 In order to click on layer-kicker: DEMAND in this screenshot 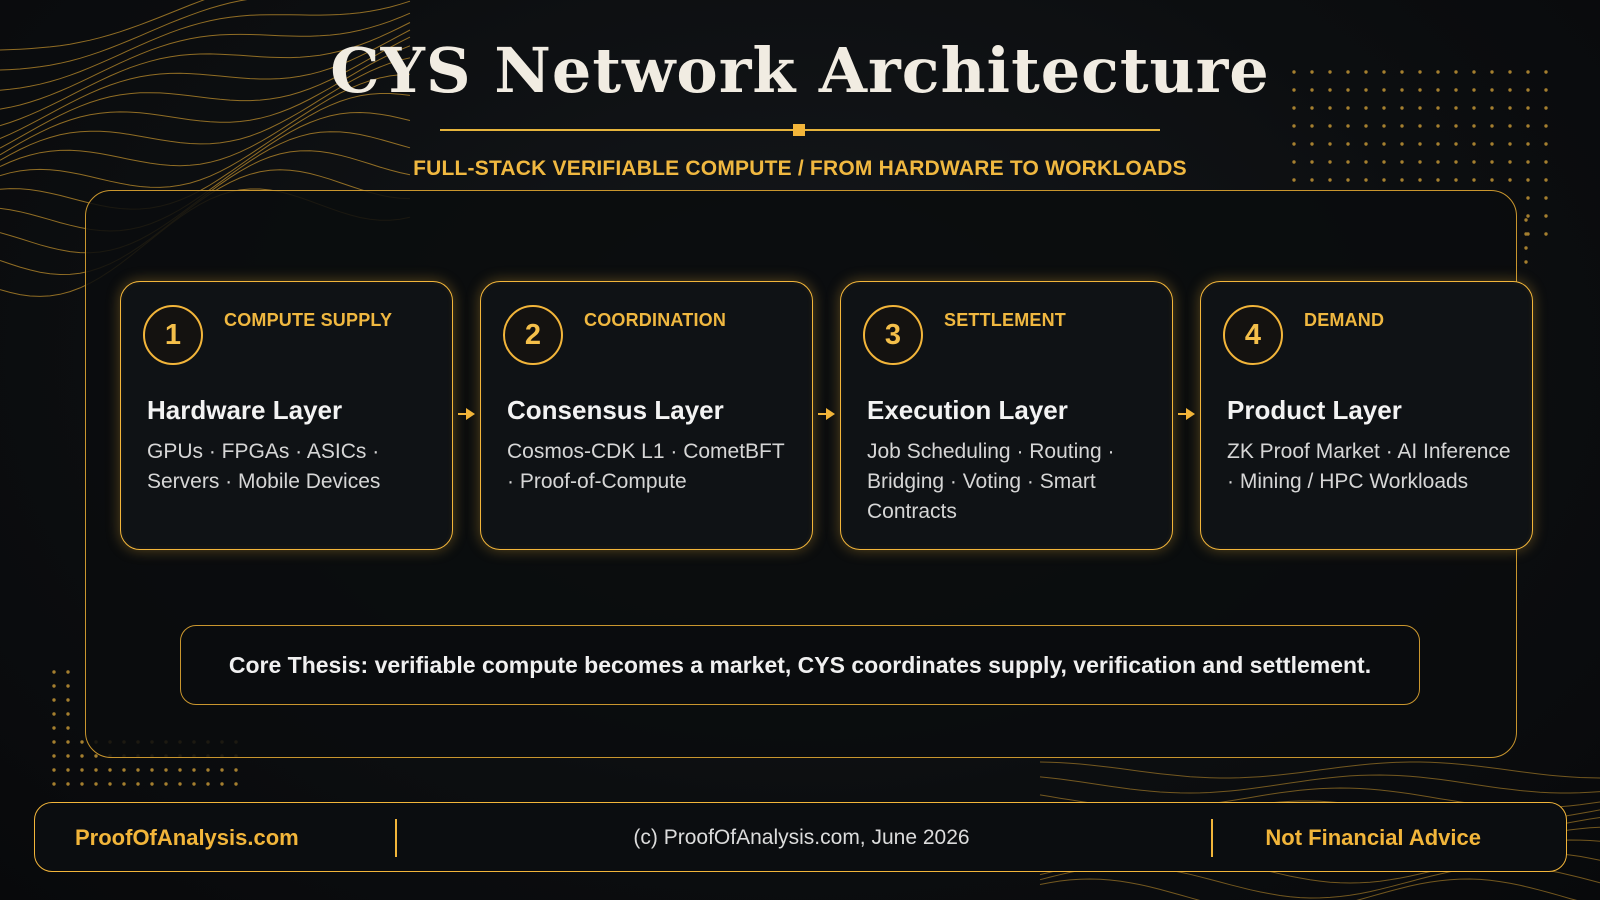, I will do `click(1344, 320)`.